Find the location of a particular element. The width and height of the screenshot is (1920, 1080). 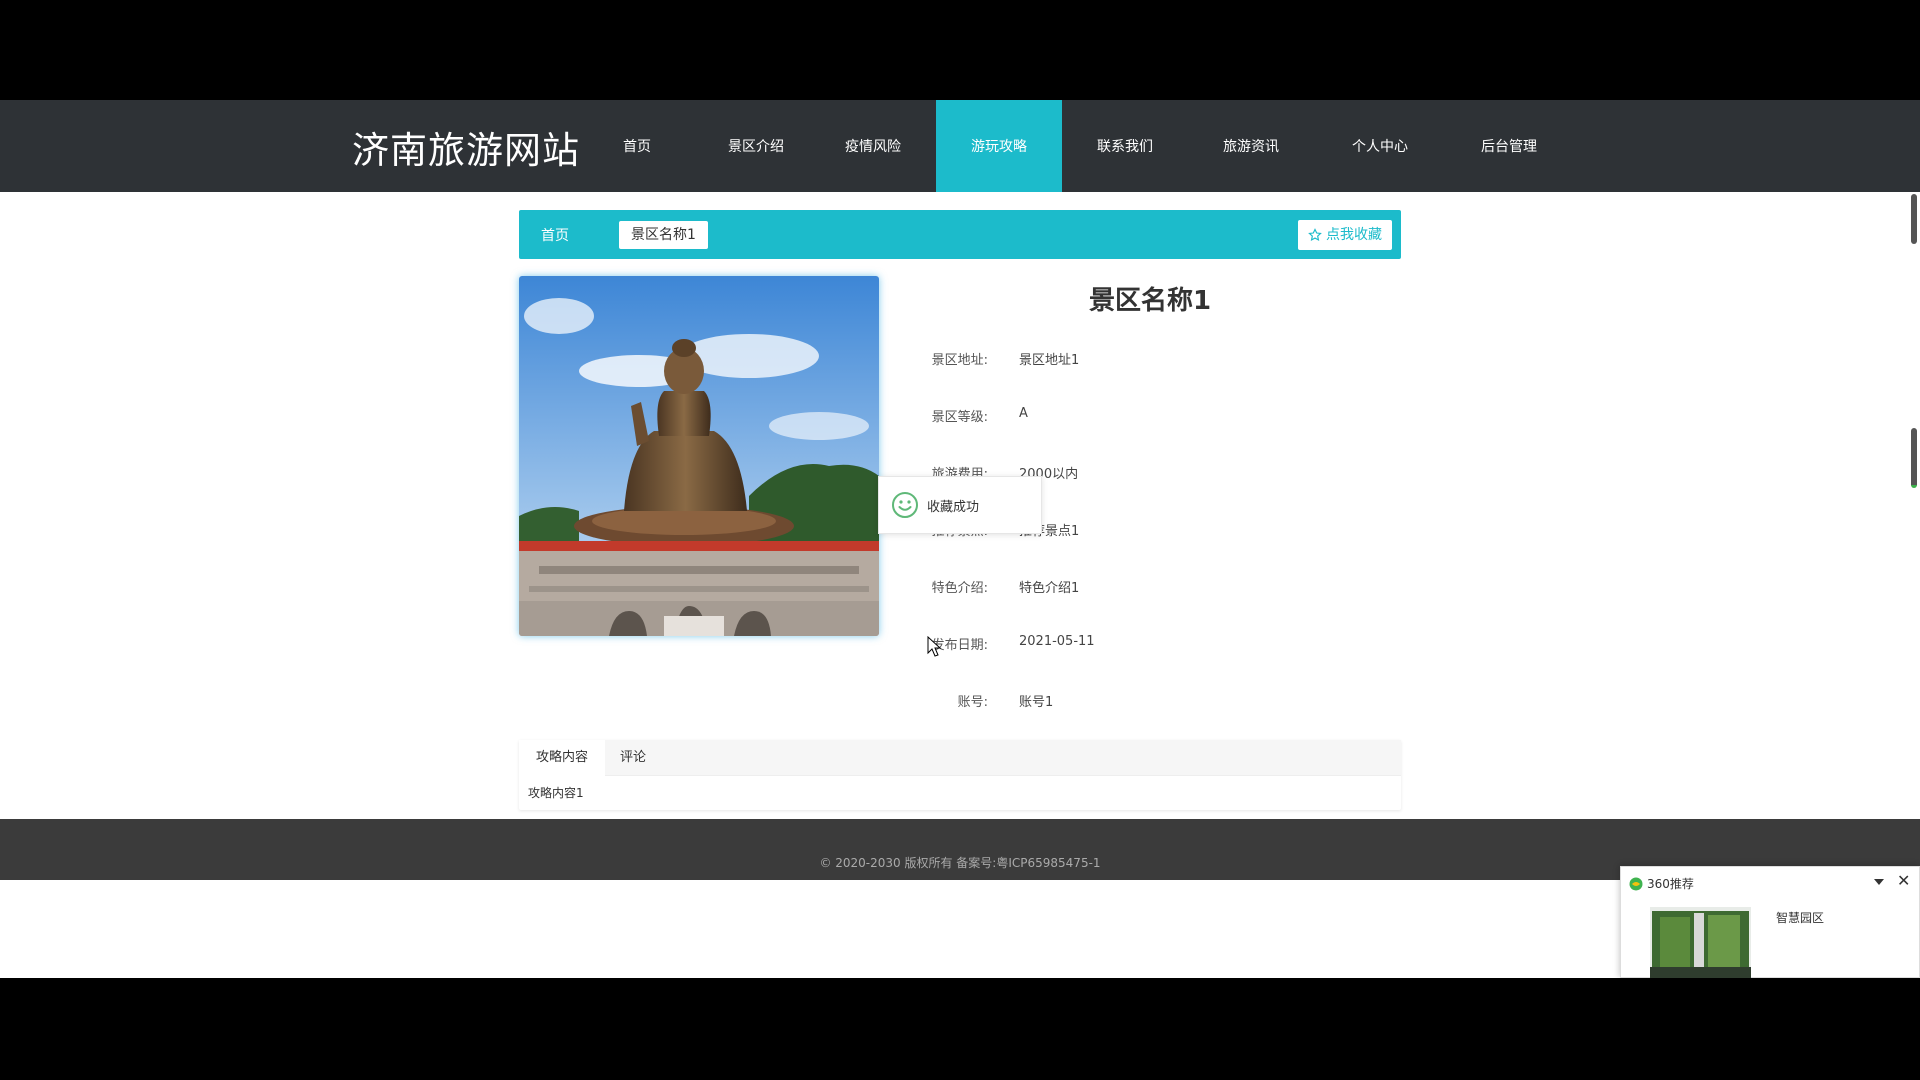

detail-value: 账号1 is located at coordinates (1036, 702).